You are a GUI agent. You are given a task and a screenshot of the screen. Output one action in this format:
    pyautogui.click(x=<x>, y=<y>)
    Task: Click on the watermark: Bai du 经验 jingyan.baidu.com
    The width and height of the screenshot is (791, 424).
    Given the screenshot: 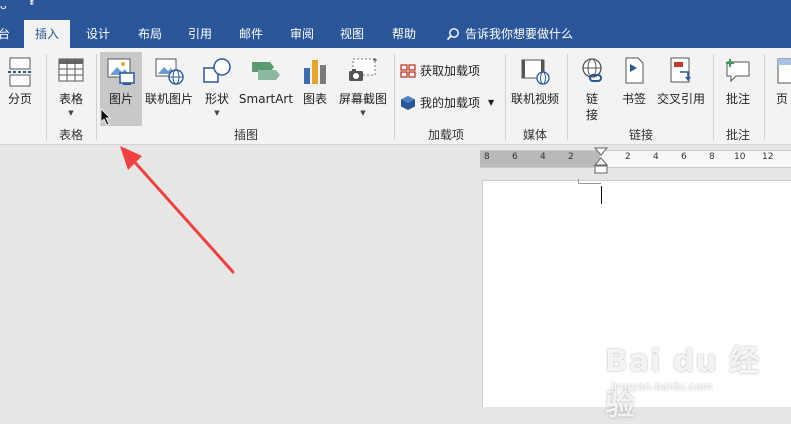 What is the action you would take?
    pyautogui.click(x=692, y=373)
    